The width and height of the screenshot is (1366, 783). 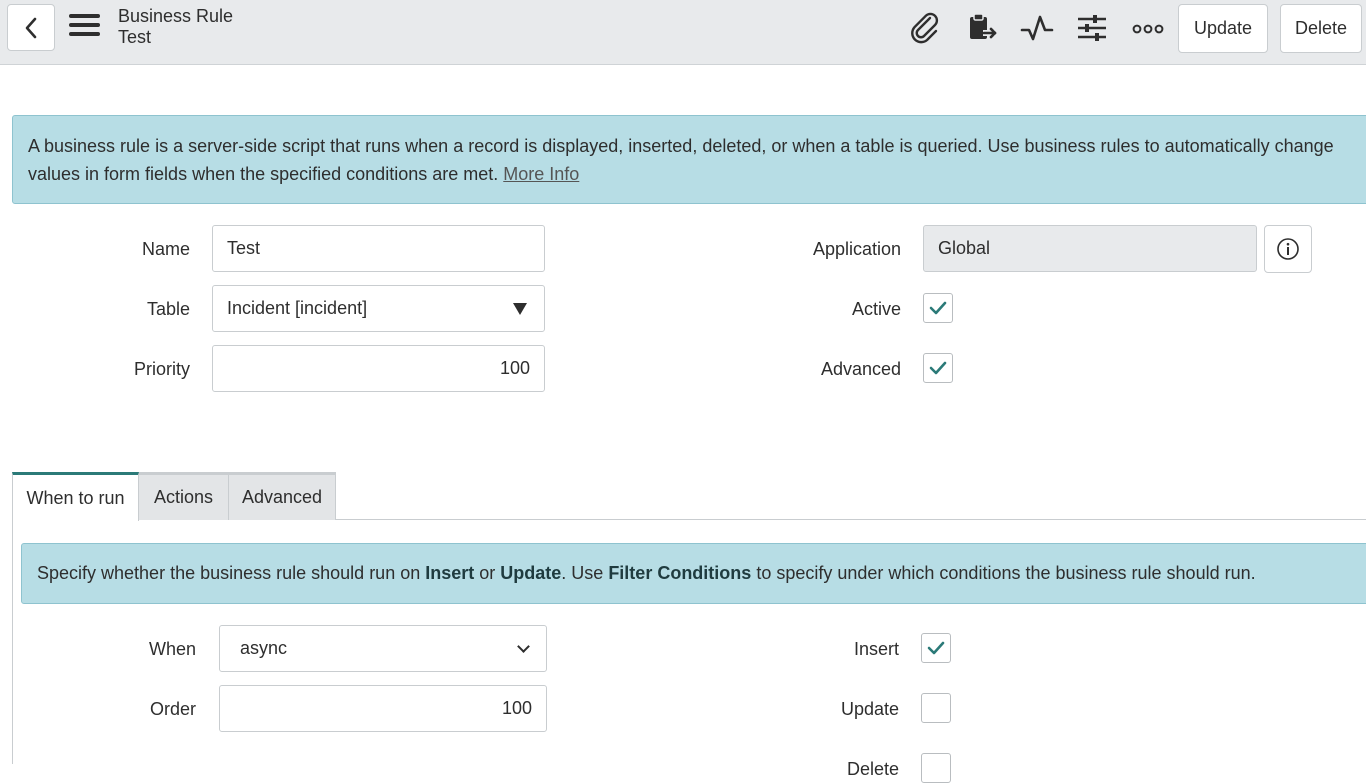 What do you see at coordinates (869, 709) in the screenshot?
I see `update-label: Update` at bounding box center [869, 709].